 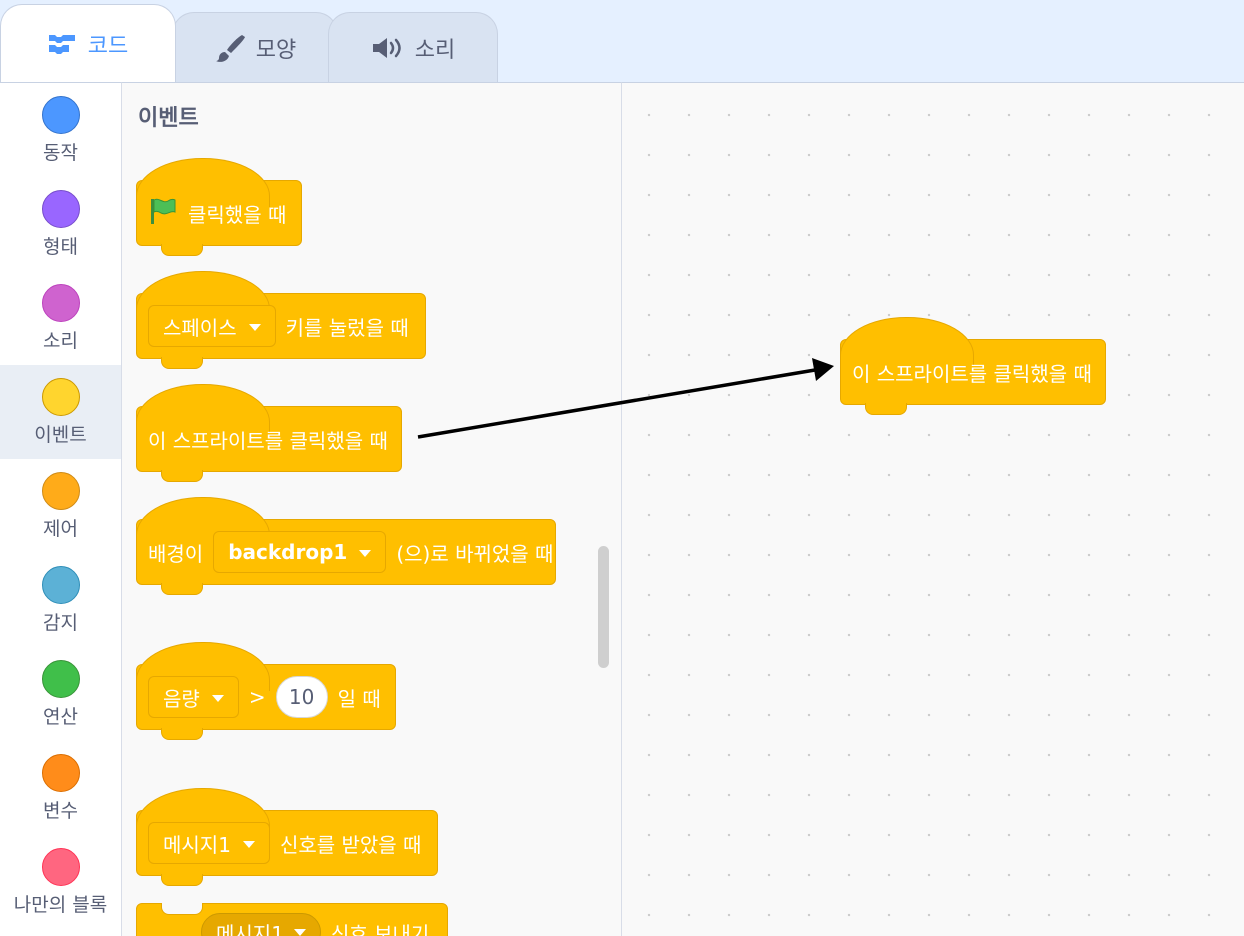 I want to click on when-i-receive-block: 메시지1 신호를 받았을 때, so click(x=287, y=837).